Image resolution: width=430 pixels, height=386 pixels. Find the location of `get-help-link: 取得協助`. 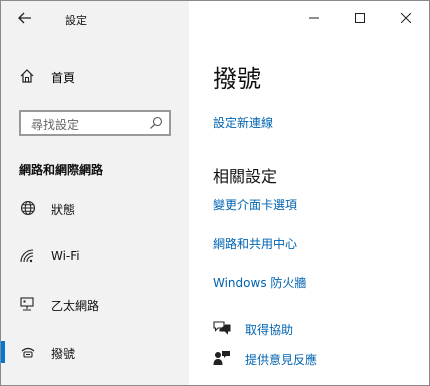

get-help-link: 取得協助 is located at coordinates (313, 329).